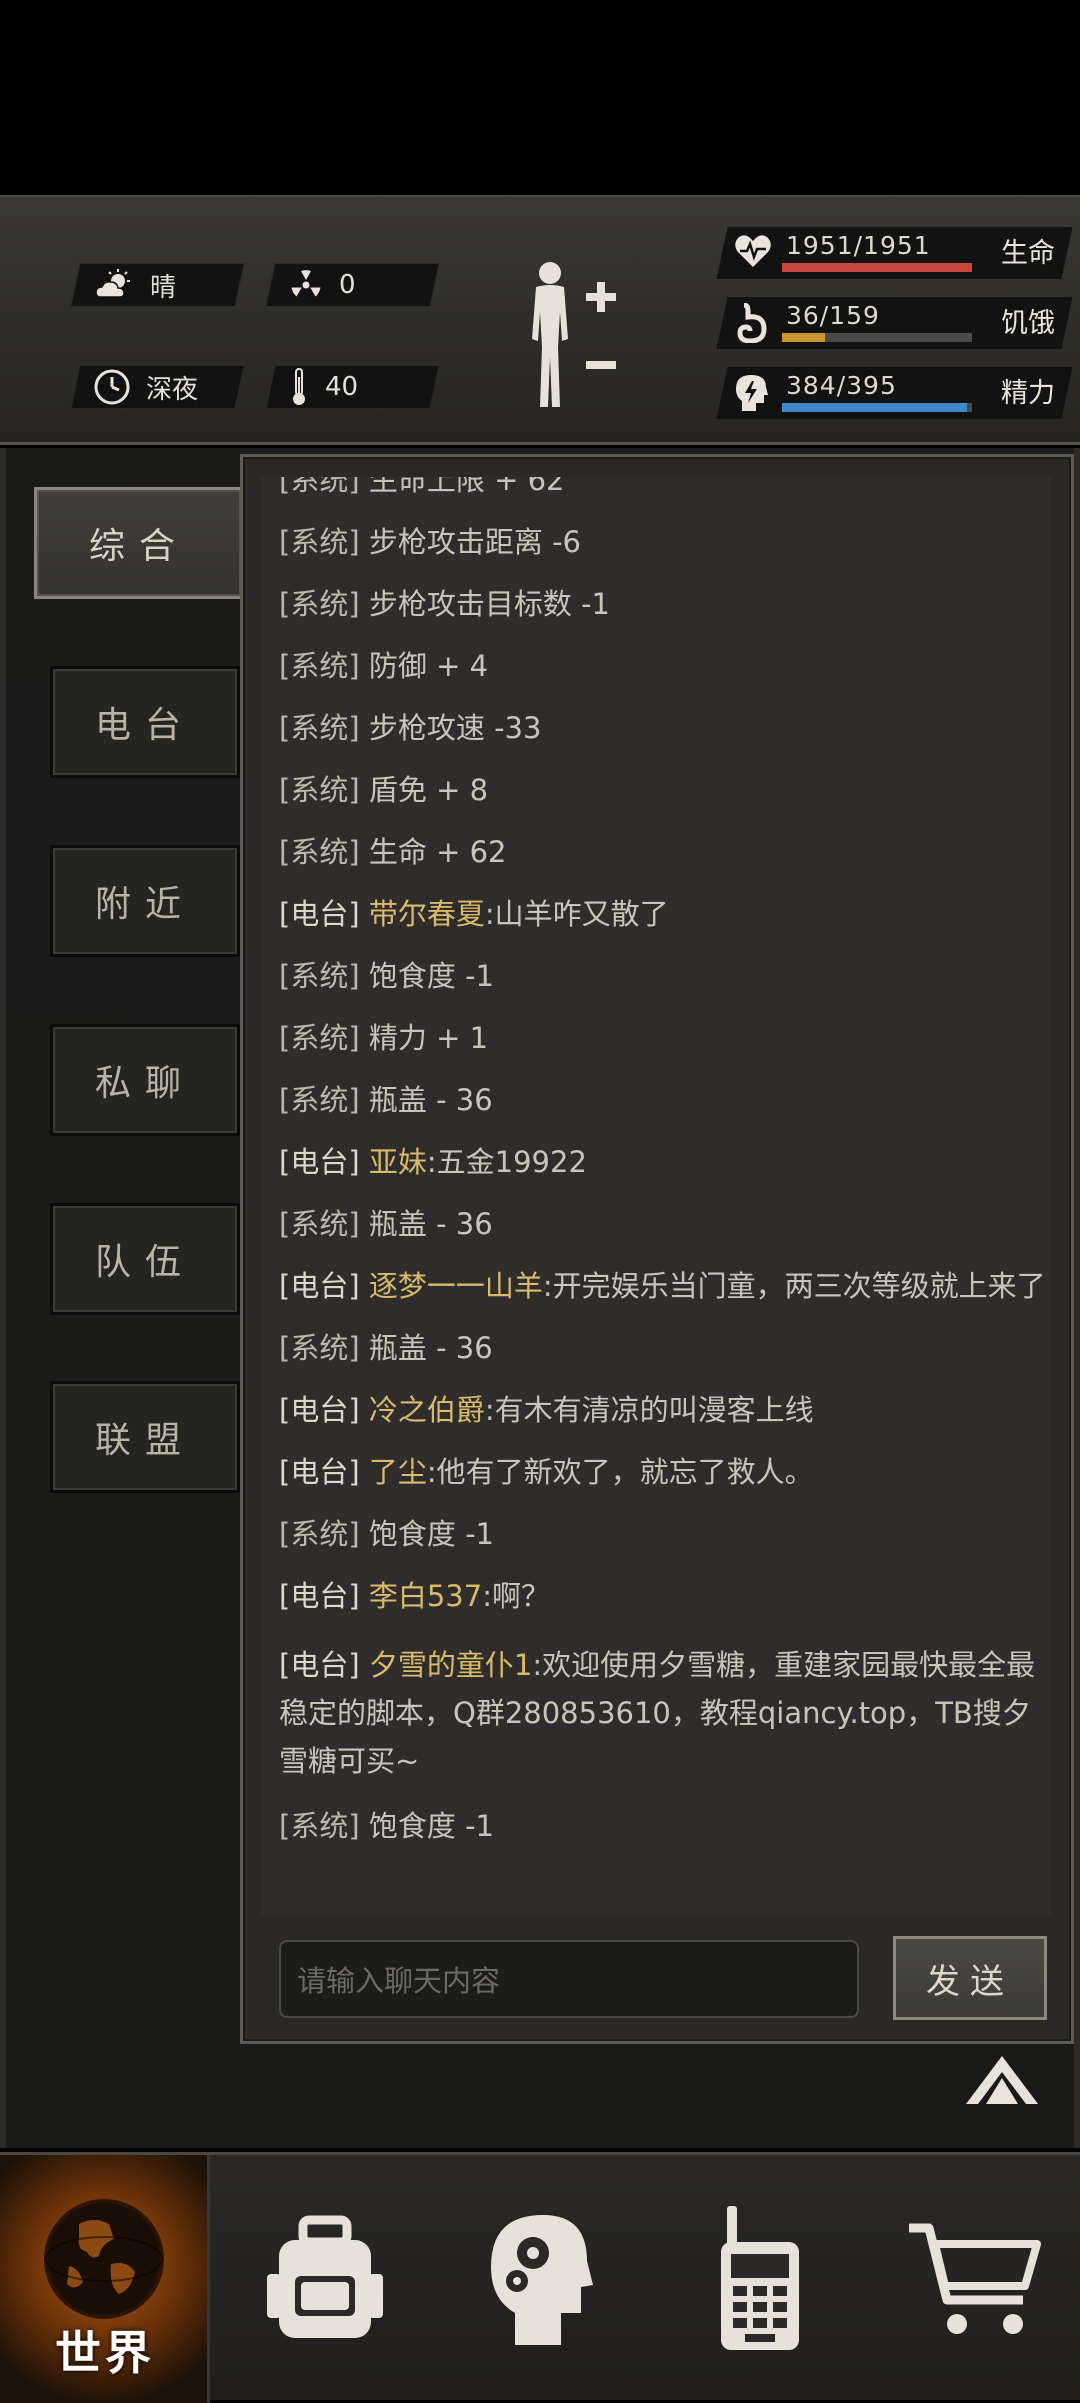 This screenshot has height=2403, width=1080. What do you see at coordinates (306, 283) in the screenshot?
I see `radiation-icon` at bounding box center [306, 283].